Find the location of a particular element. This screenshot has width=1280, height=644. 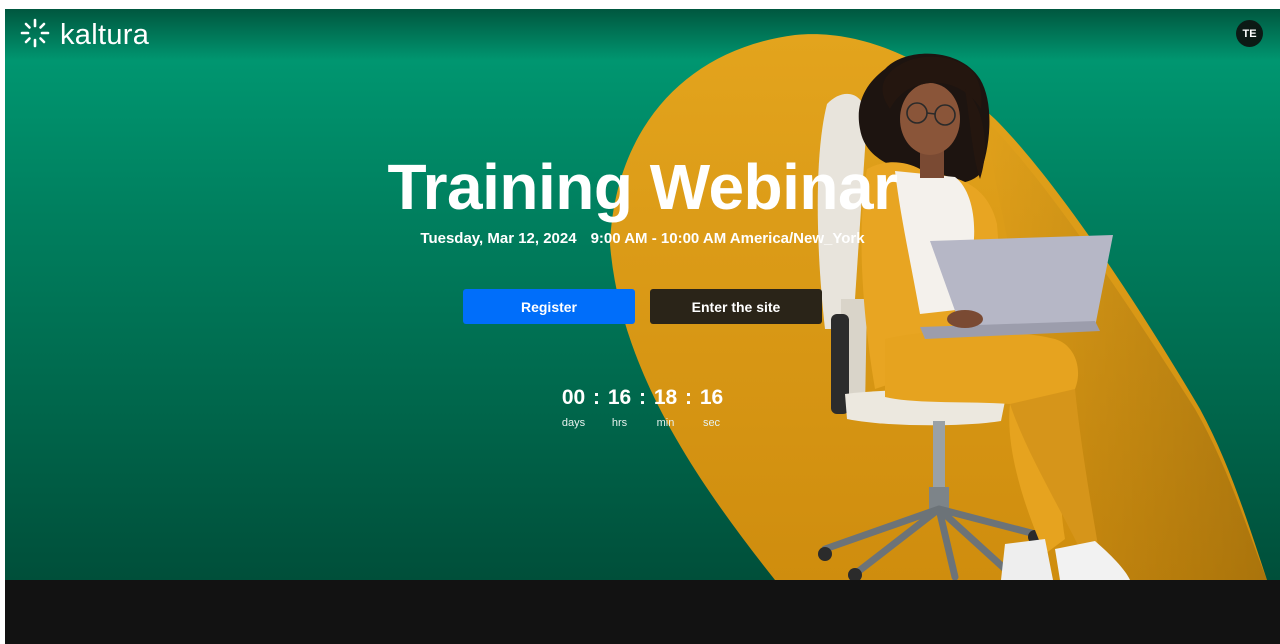

kaltura-logo: kaltura is located at coordinates (84, 35).